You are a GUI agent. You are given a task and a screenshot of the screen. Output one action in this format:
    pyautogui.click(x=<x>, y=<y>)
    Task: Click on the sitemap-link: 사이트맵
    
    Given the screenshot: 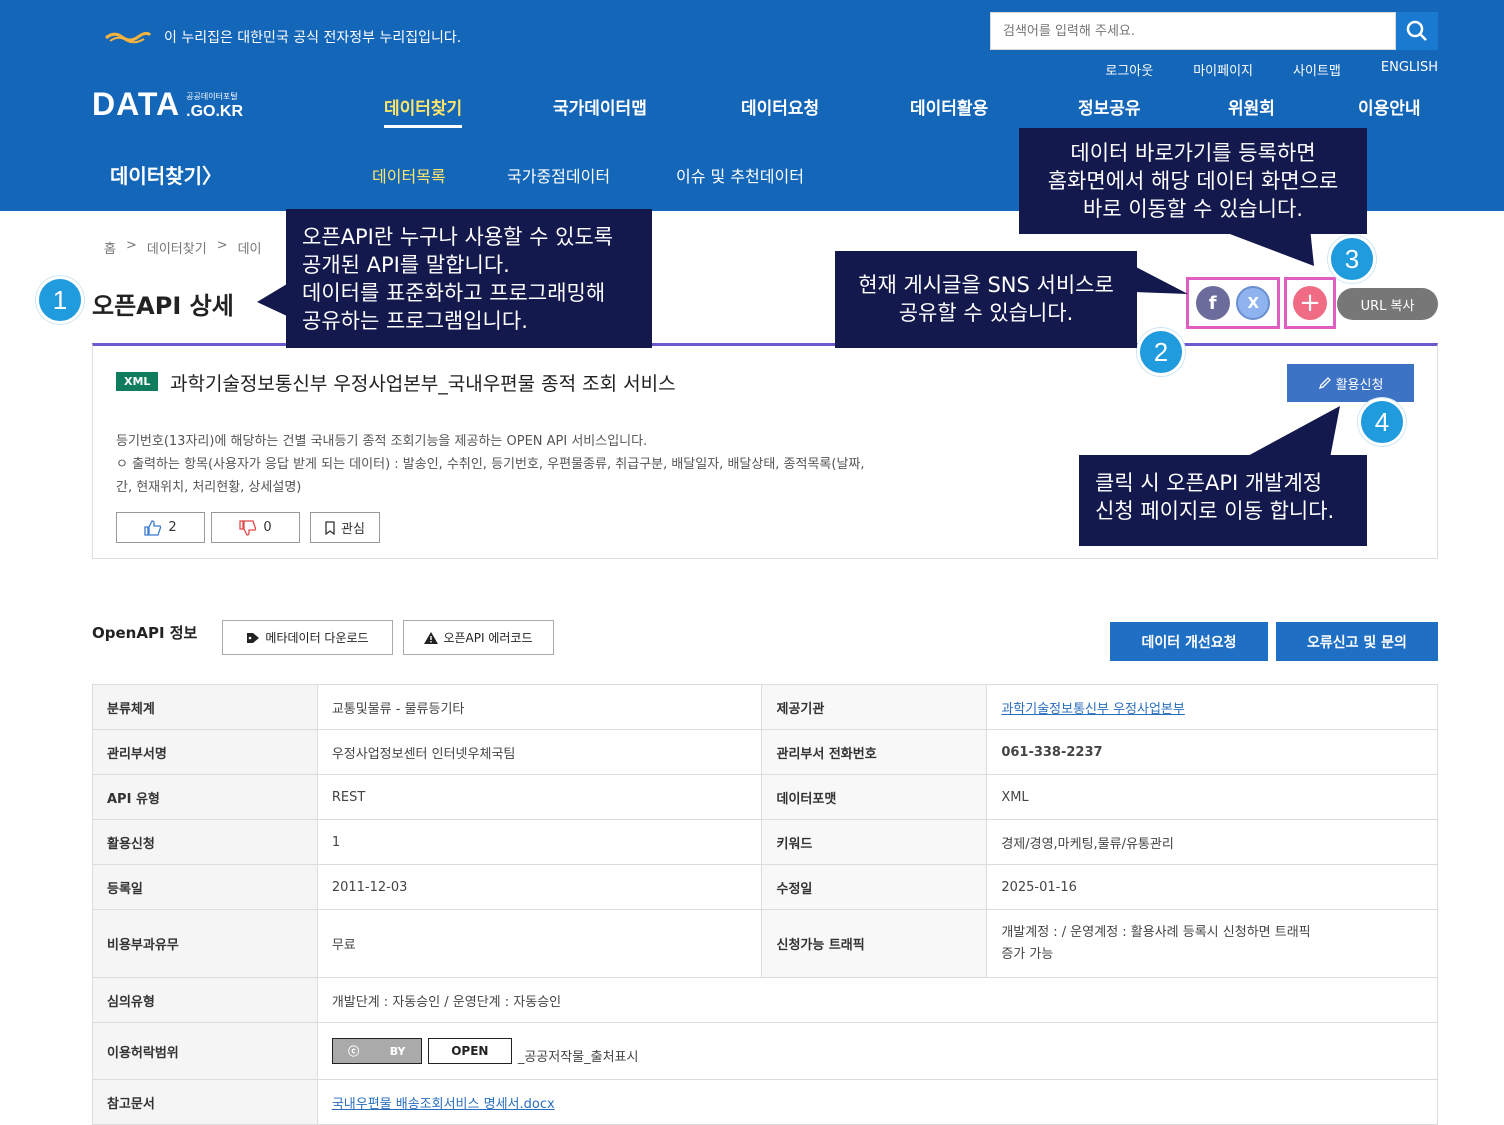 What is the action you would take?
    pyautogui.click(x=1317, y=69)
    